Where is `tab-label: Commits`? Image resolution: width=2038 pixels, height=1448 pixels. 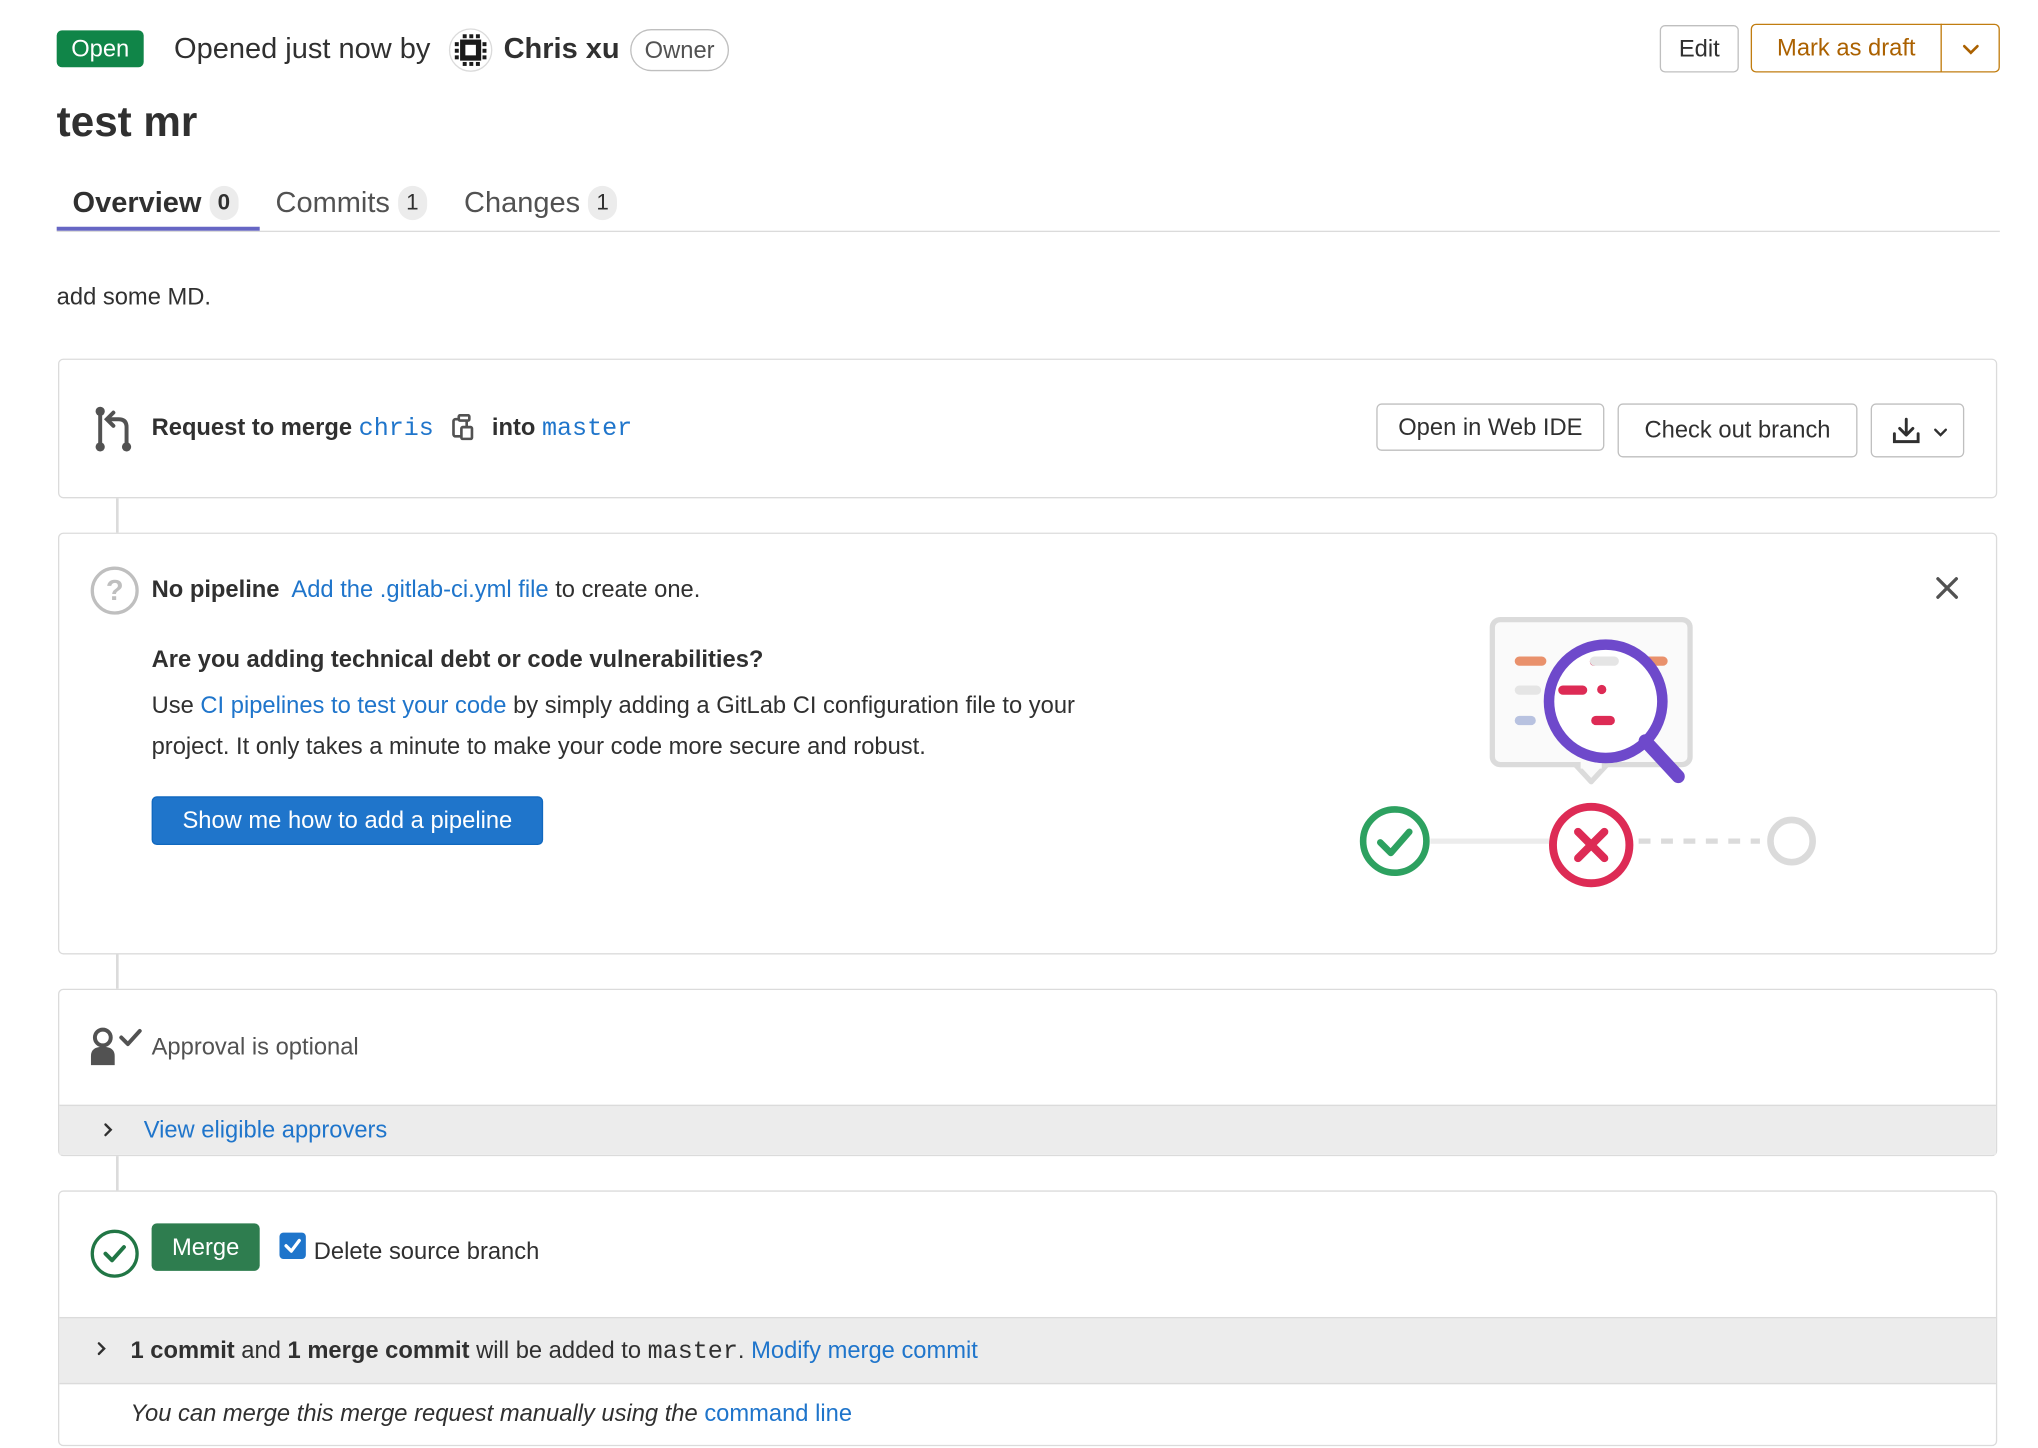
tab-label: Commits is located at coordinates (332, 202).